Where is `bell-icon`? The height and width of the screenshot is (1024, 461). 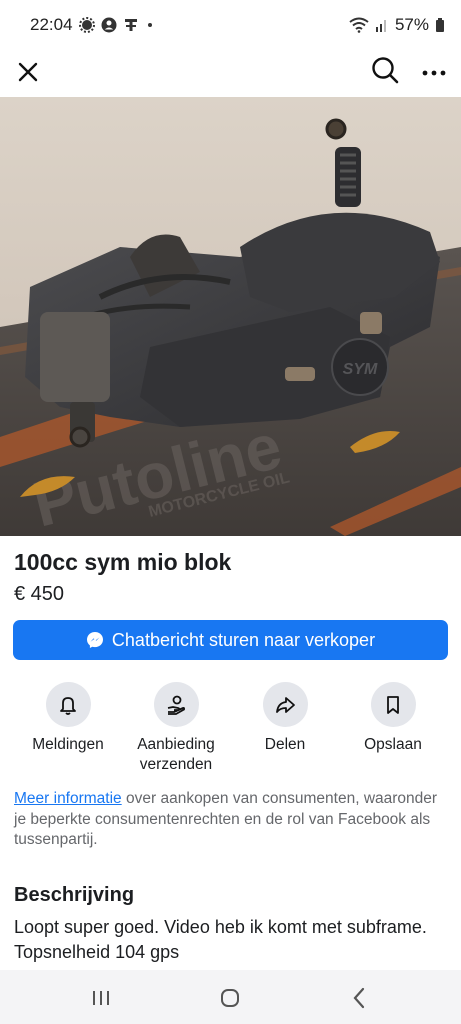
bell-icon is located at coordinates (68, 705).